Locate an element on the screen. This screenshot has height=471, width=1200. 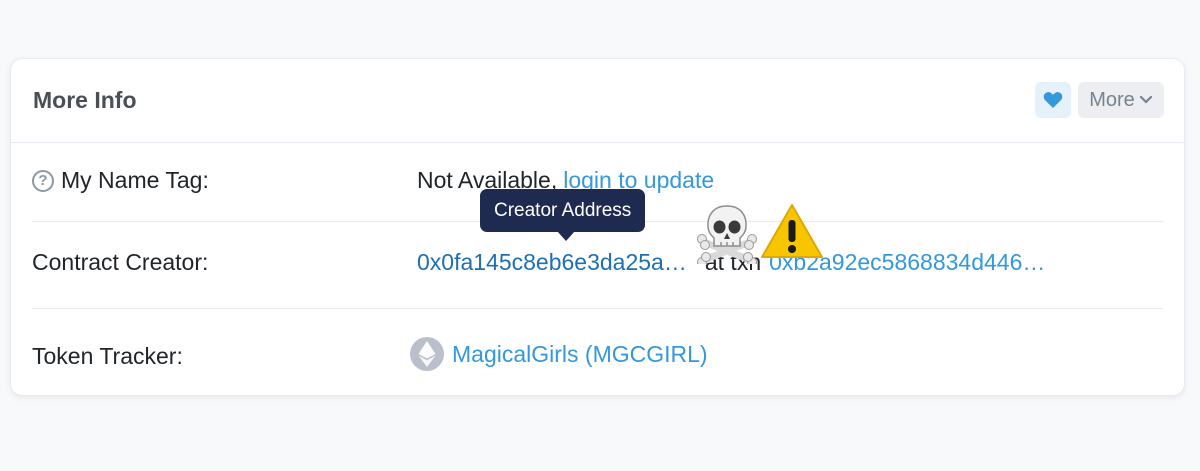
scam-warning-overlay is located at coordinates (760, 233).